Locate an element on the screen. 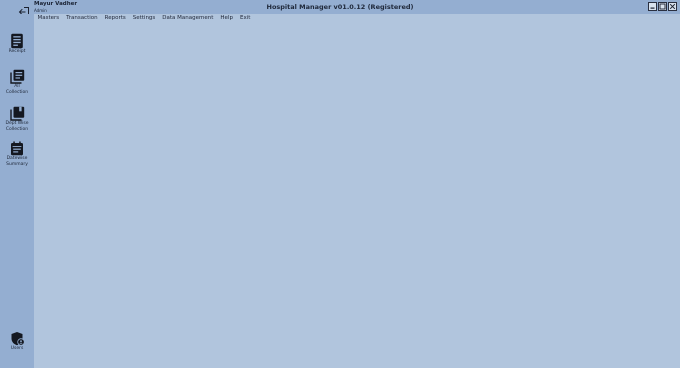 The height and width of the screenshot is (368, 680). window-controls is located at coordinates (662, 6).